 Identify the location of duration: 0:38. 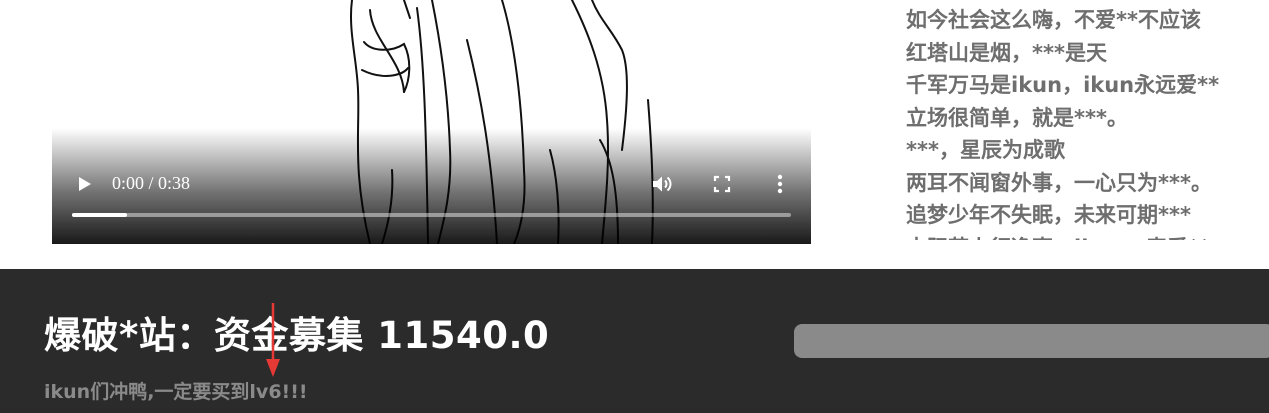
(174, 183).